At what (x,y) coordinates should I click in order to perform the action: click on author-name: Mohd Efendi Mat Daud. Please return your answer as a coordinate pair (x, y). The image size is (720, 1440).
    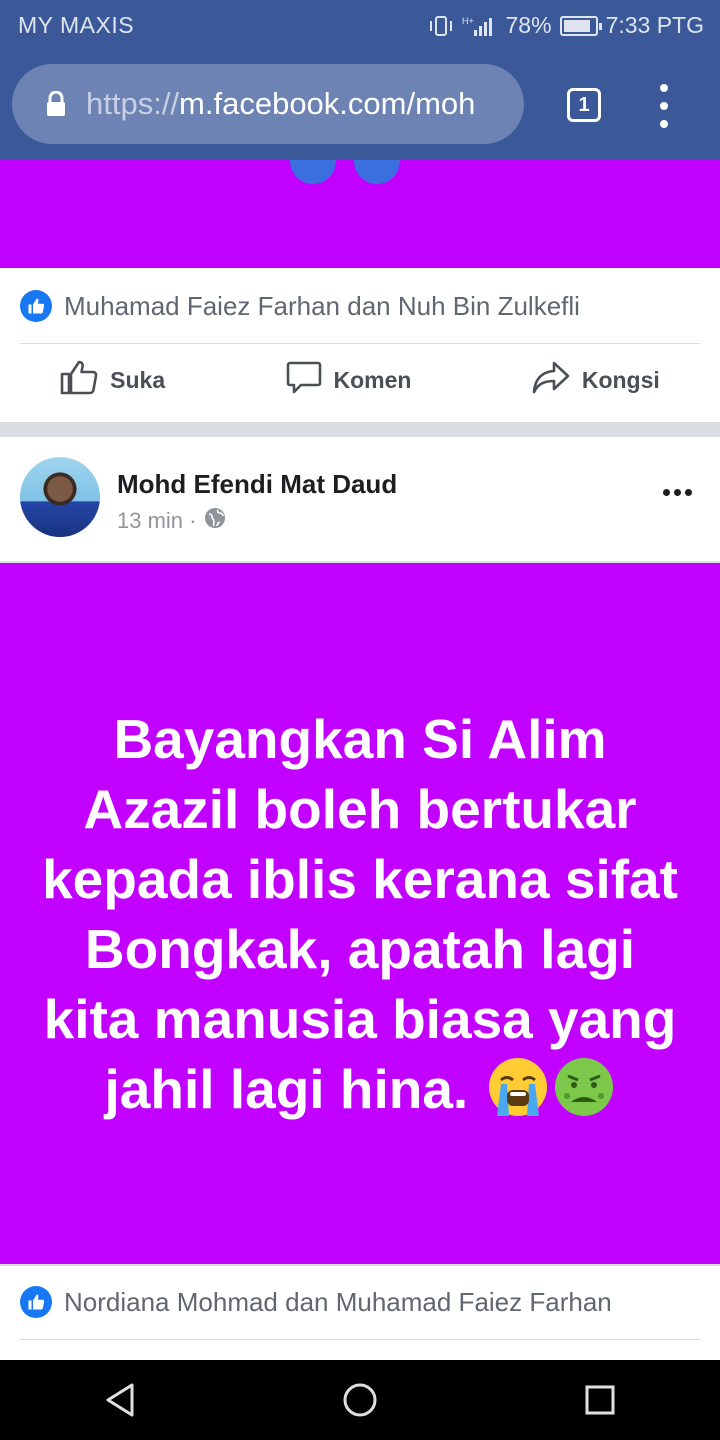
    Looking at the image, I should click on (257, 484).